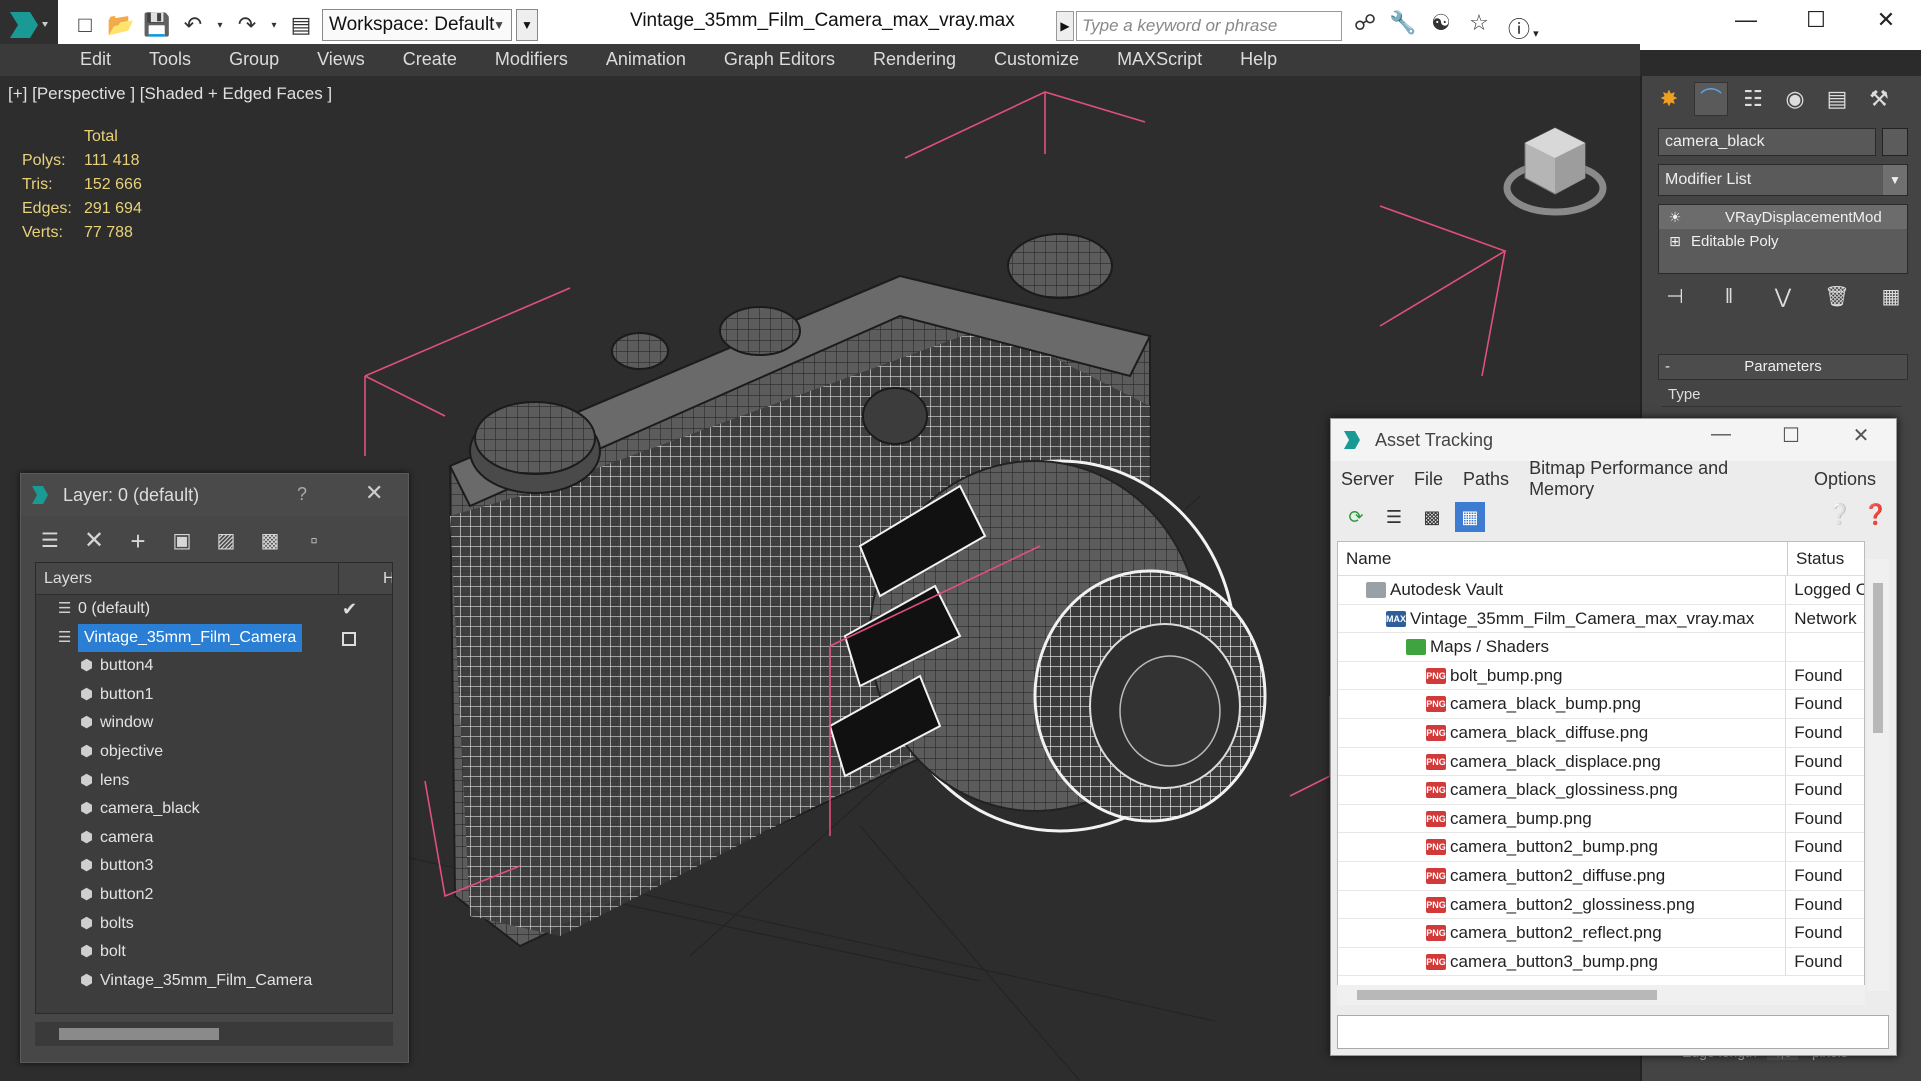 The image size is (1921, 1081). Describe the element at coordinates (1886, 20) in the screenshot. I see `close-button: ✕` at that location.